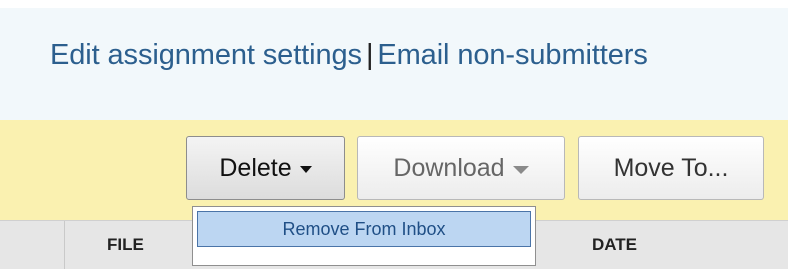 This screenshot has width=788, height=269. What do you see at coordinates (64, 245) in the screenshot?
I see `column-divider` at bounding box center [64, 245].